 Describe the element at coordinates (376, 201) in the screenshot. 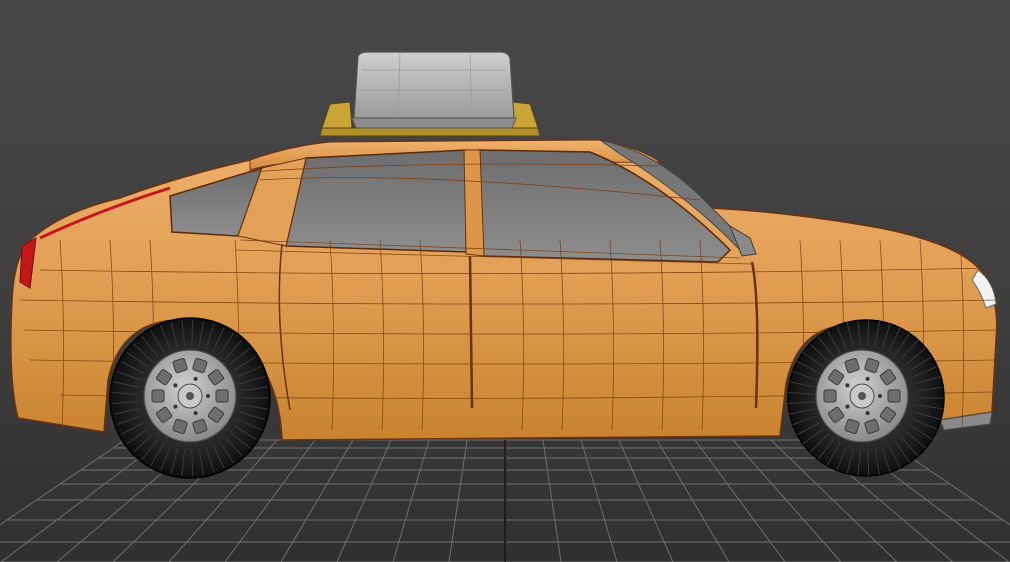

I see `rear-door-window` at that location.